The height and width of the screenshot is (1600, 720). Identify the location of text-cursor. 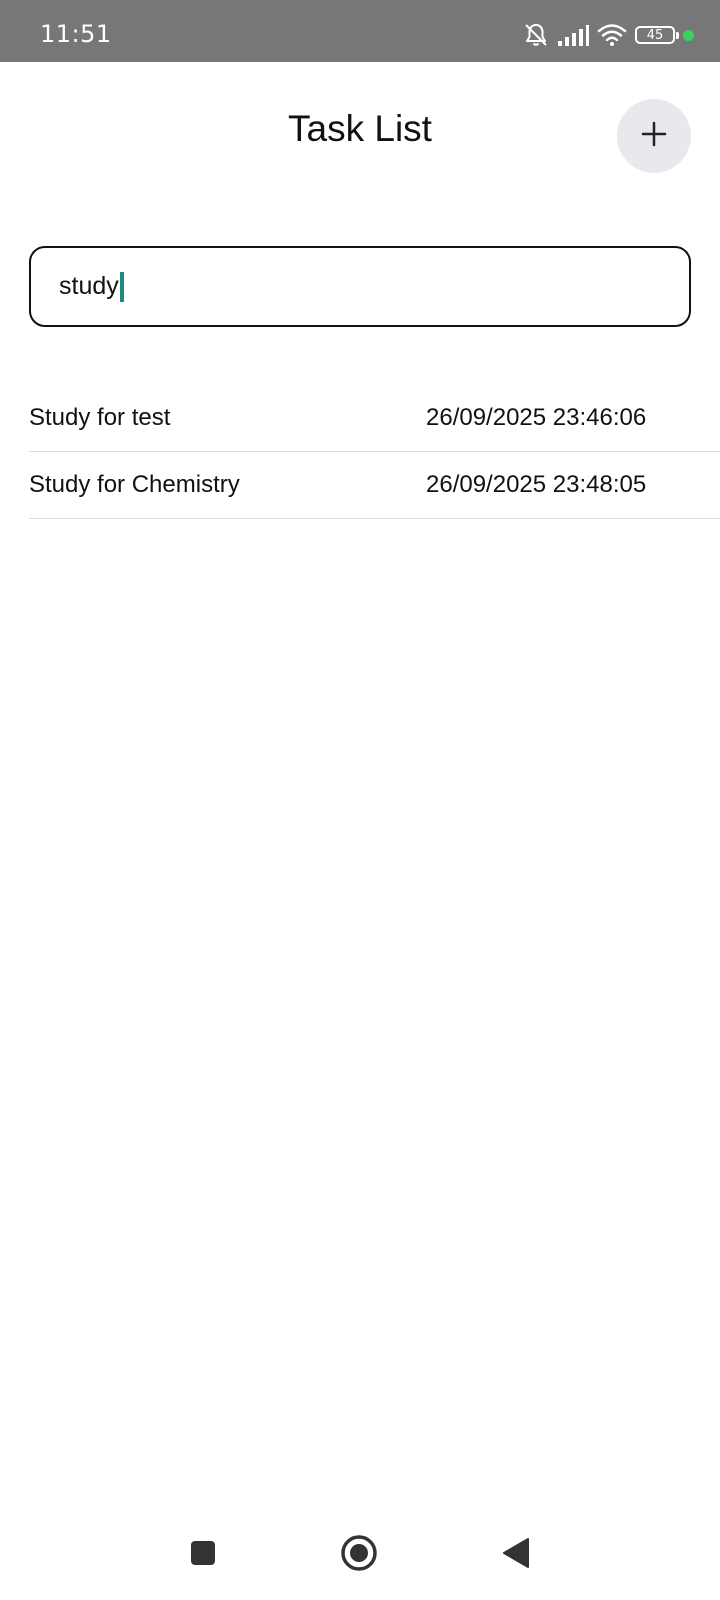
(121, 286).